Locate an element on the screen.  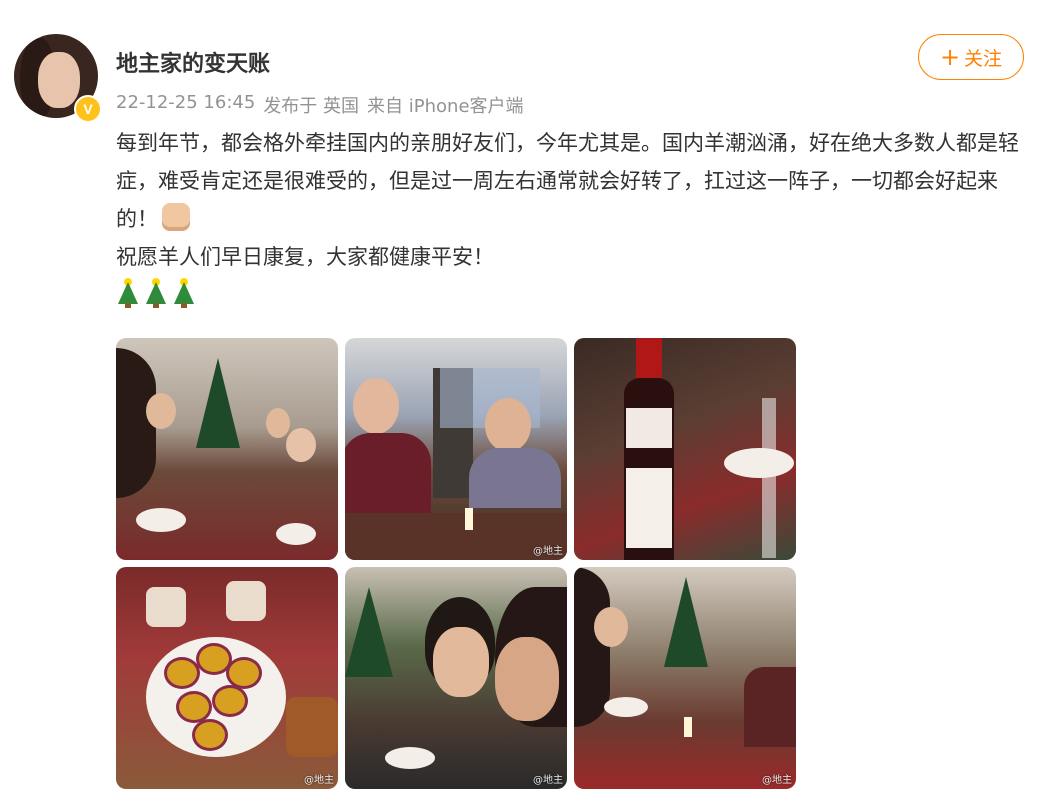
fist-emoji-icon is located at coordinates (176, 217).